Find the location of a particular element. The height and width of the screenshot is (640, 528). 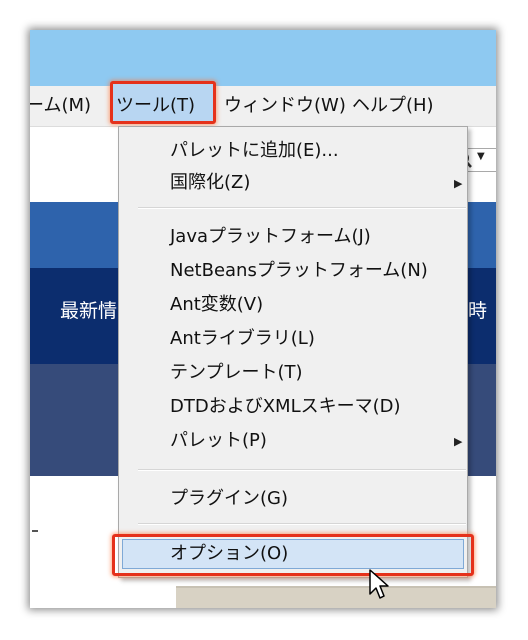

page-mark is located at coordinates (35, 531).